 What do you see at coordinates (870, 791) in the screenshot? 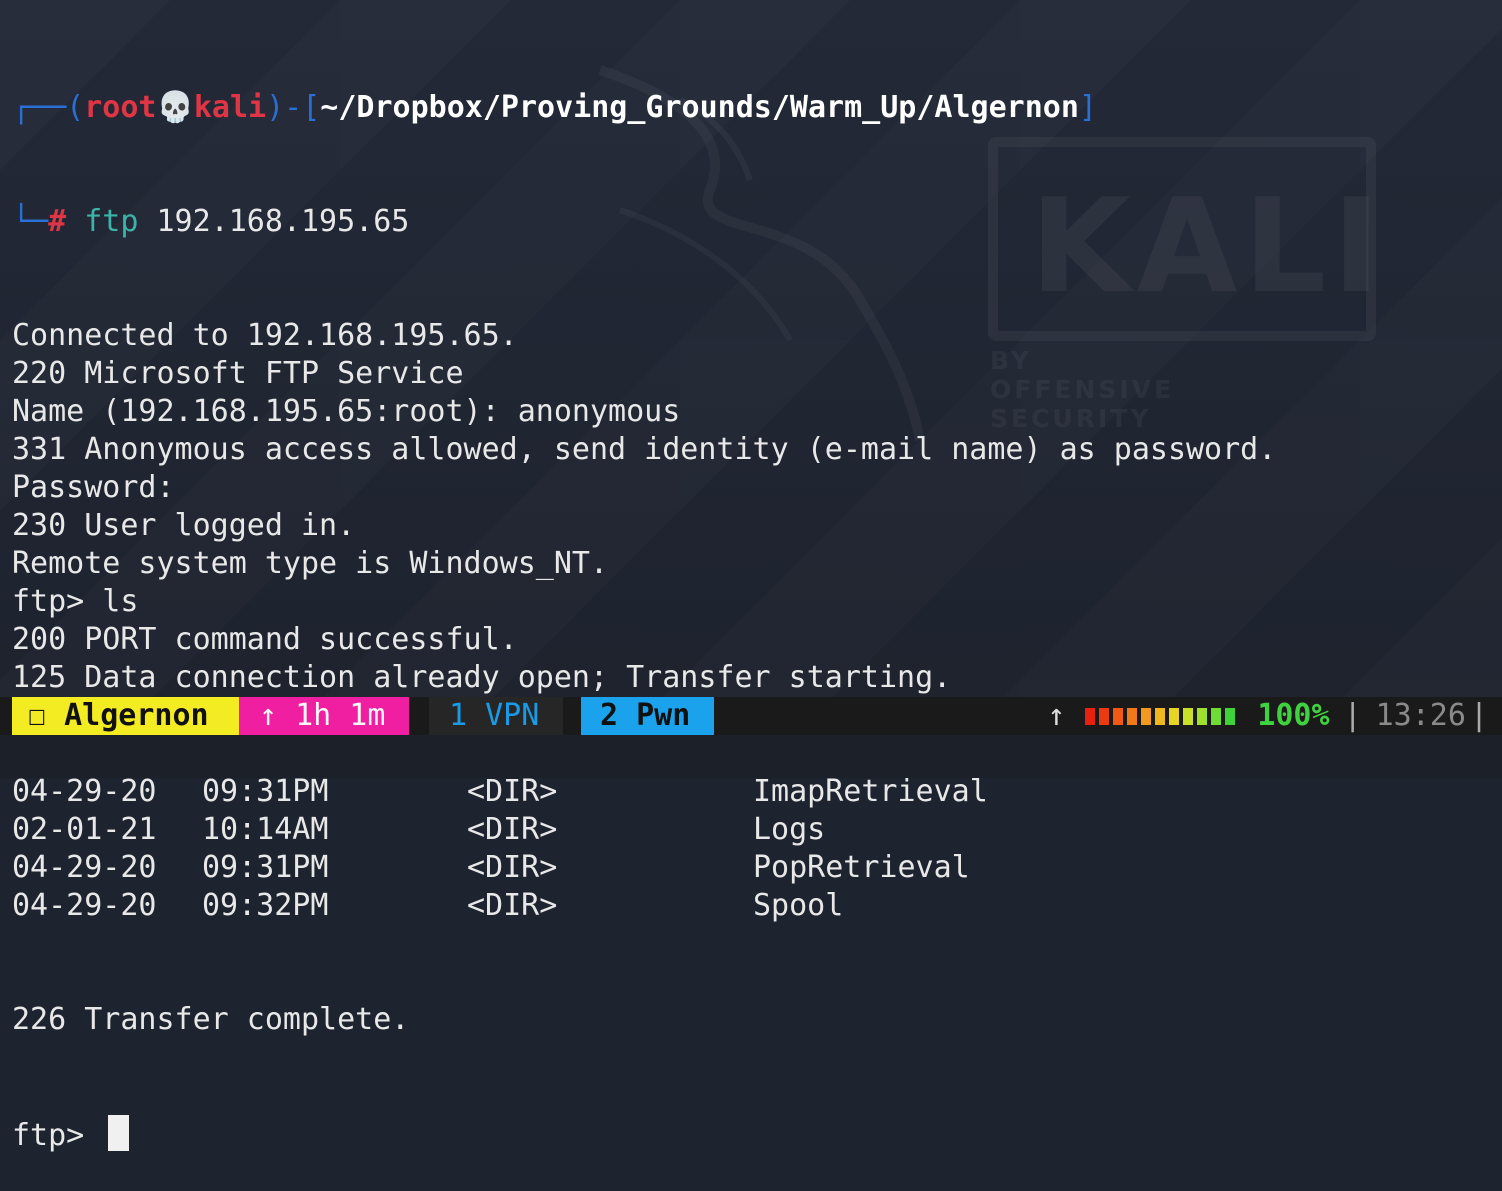
I see `listing-name: ImapRetrieval` at bounding box center [870, 791].